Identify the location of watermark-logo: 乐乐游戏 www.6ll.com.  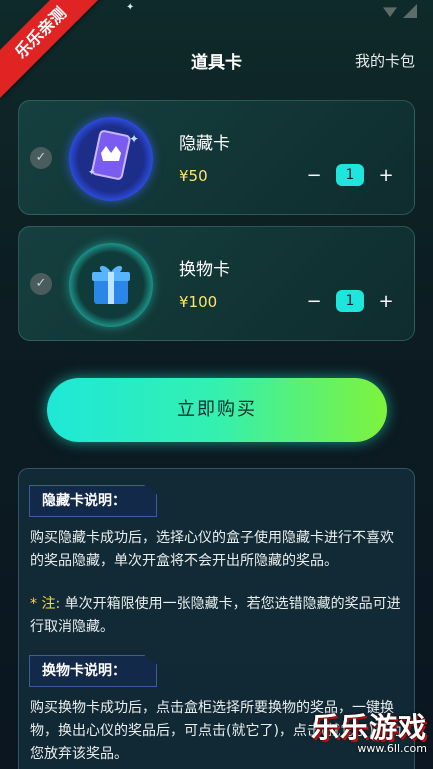
(352, 730).